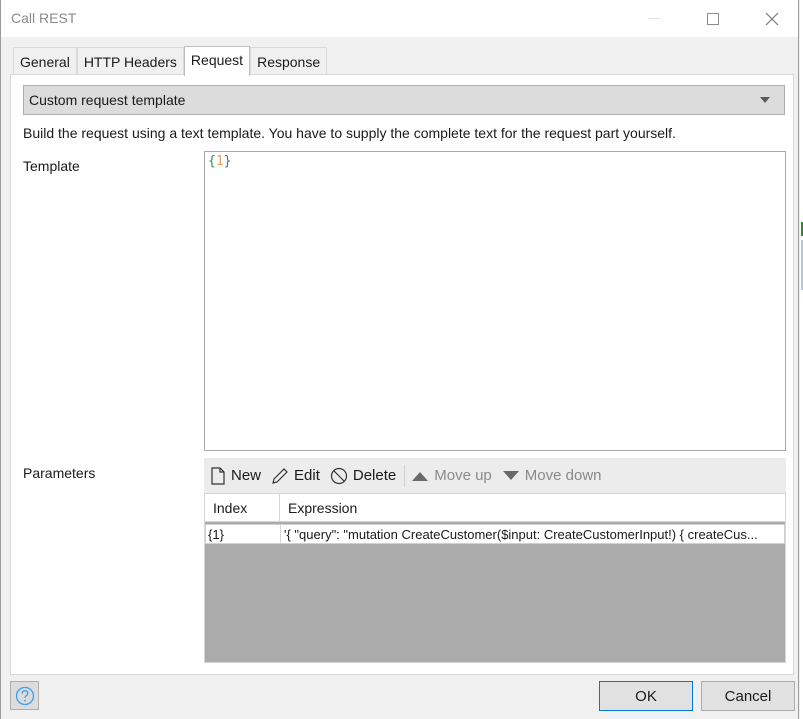 This screenshot has height=719, width=803. I want to click on help-icon, so click(24, 695).